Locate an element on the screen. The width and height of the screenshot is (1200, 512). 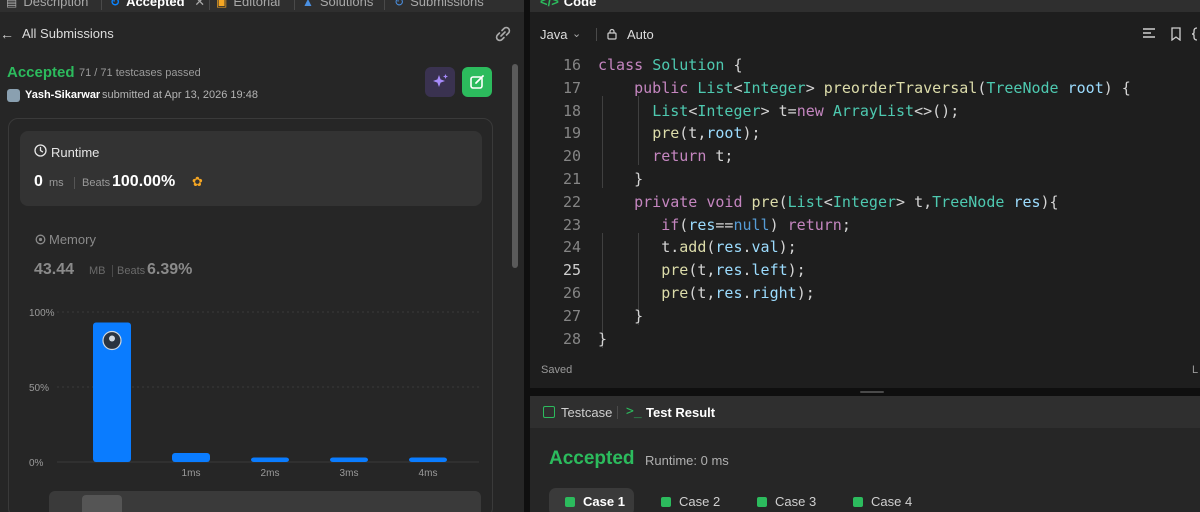
tab-solutions: ▲ Solutions is located at coordinates (337, 4).